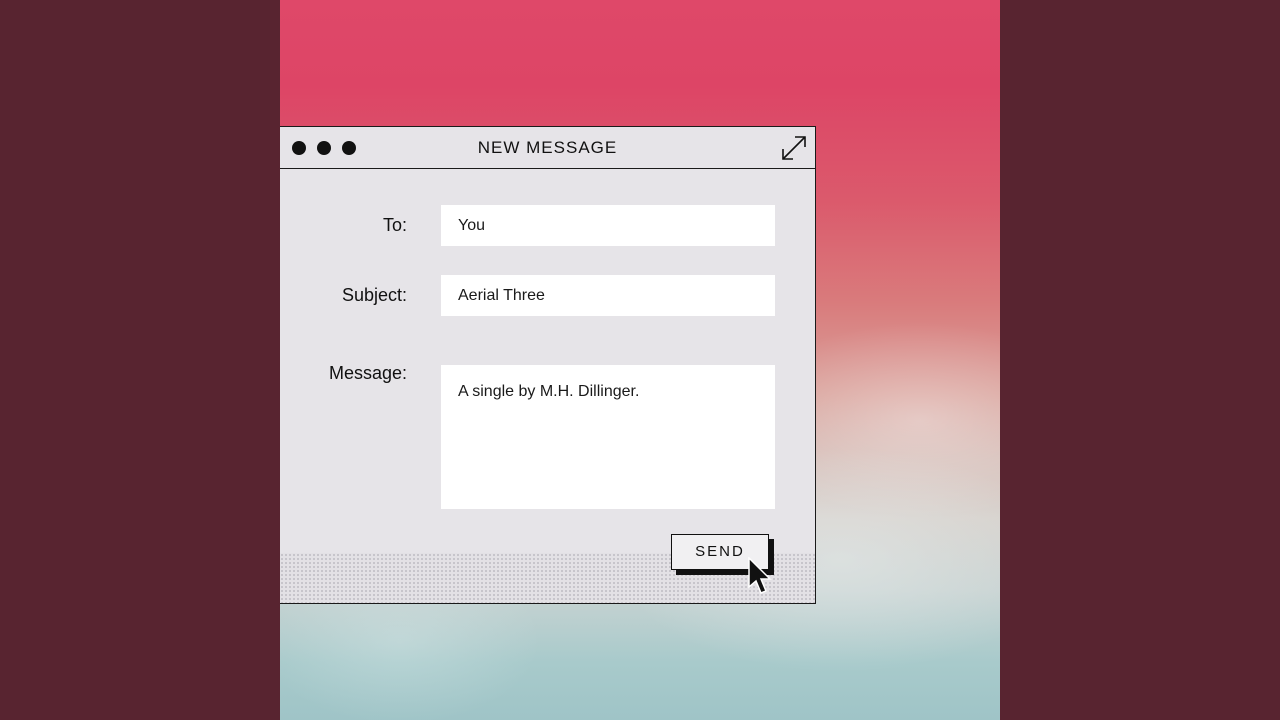 The image size is (1280, 720). I want to click on to-label: To:, so click(394, 225).